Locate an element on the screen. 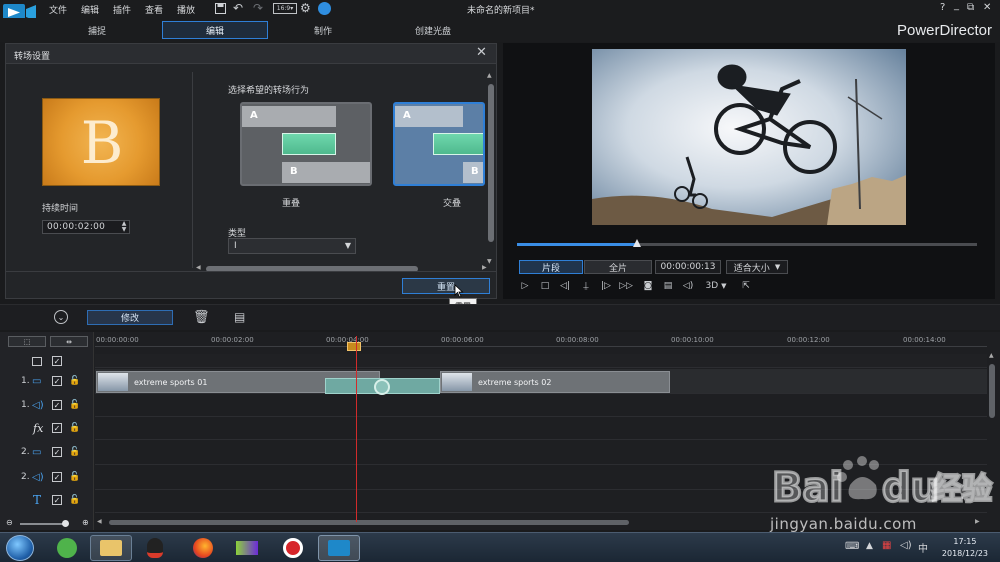  tab-produce: 制作 is located at coordinates (323, 30).